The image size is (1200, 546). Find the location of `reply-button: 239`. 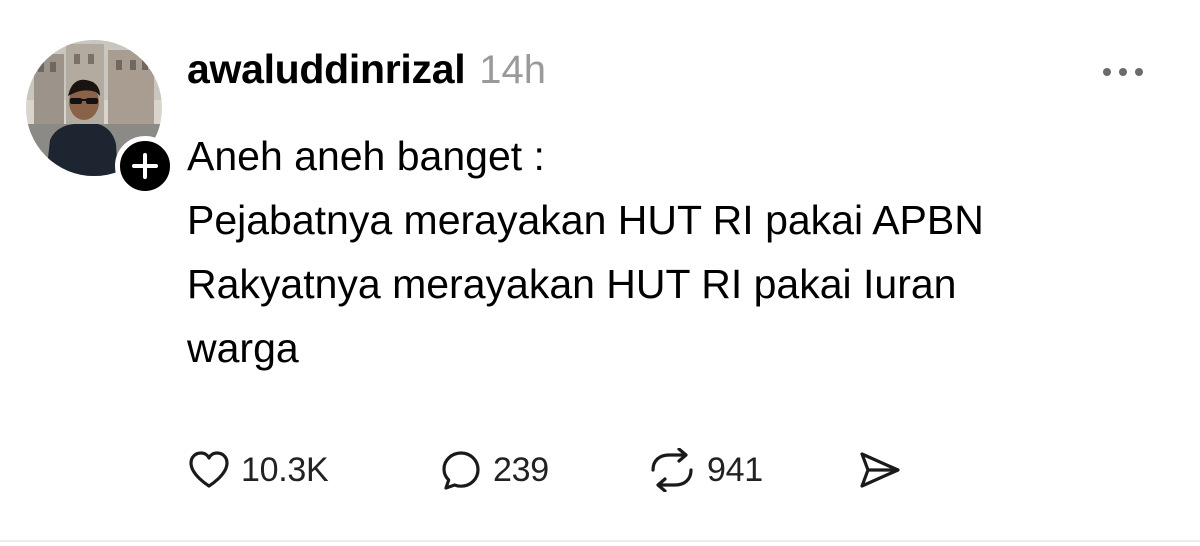

reply-button: 239 is located at coordinates (494, 470).